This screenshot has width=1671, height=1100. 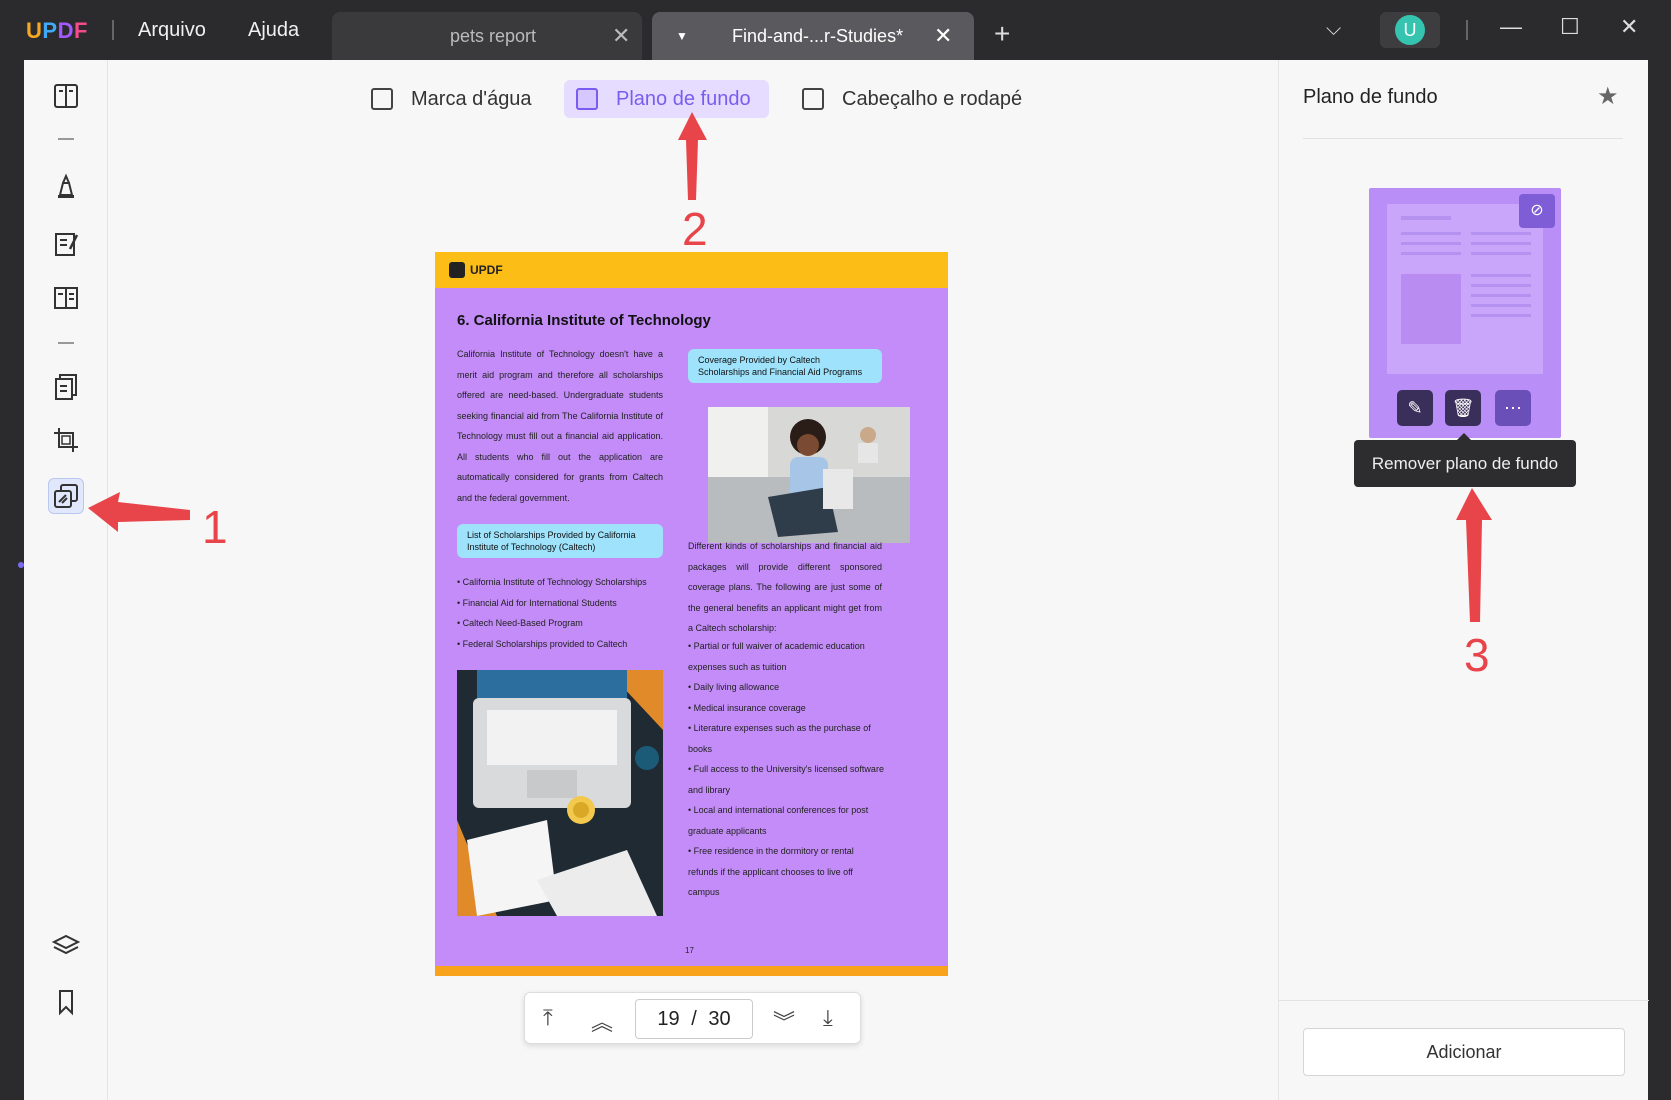 I want to click on annotation-label: 1, so click(x=215, y=527).